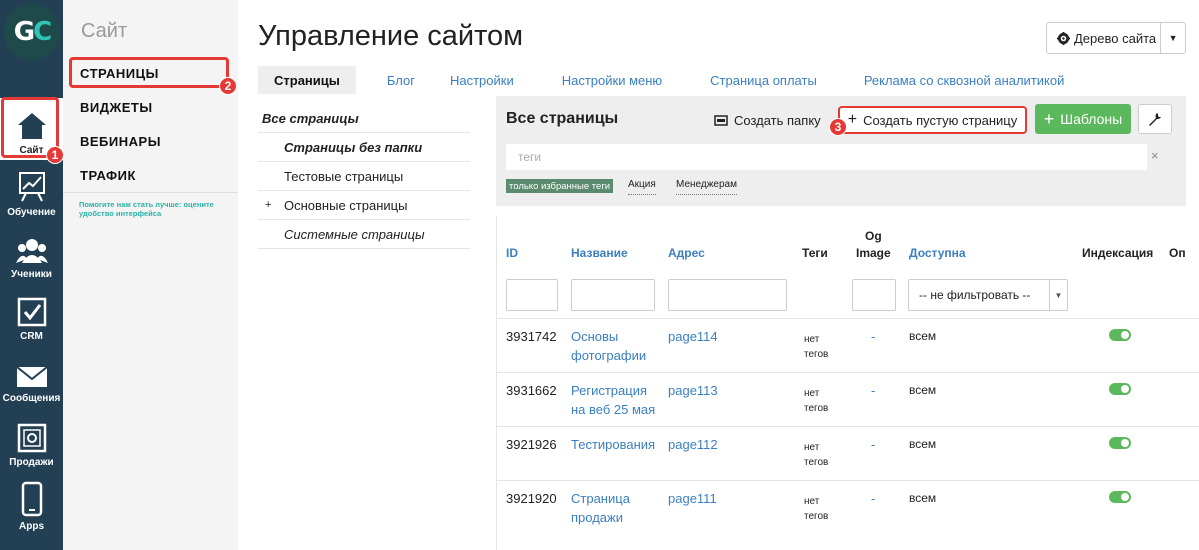  Describe the element at coordinates (31, 526) in the screenshot. I see `rail-item-label: Apps` at that location.